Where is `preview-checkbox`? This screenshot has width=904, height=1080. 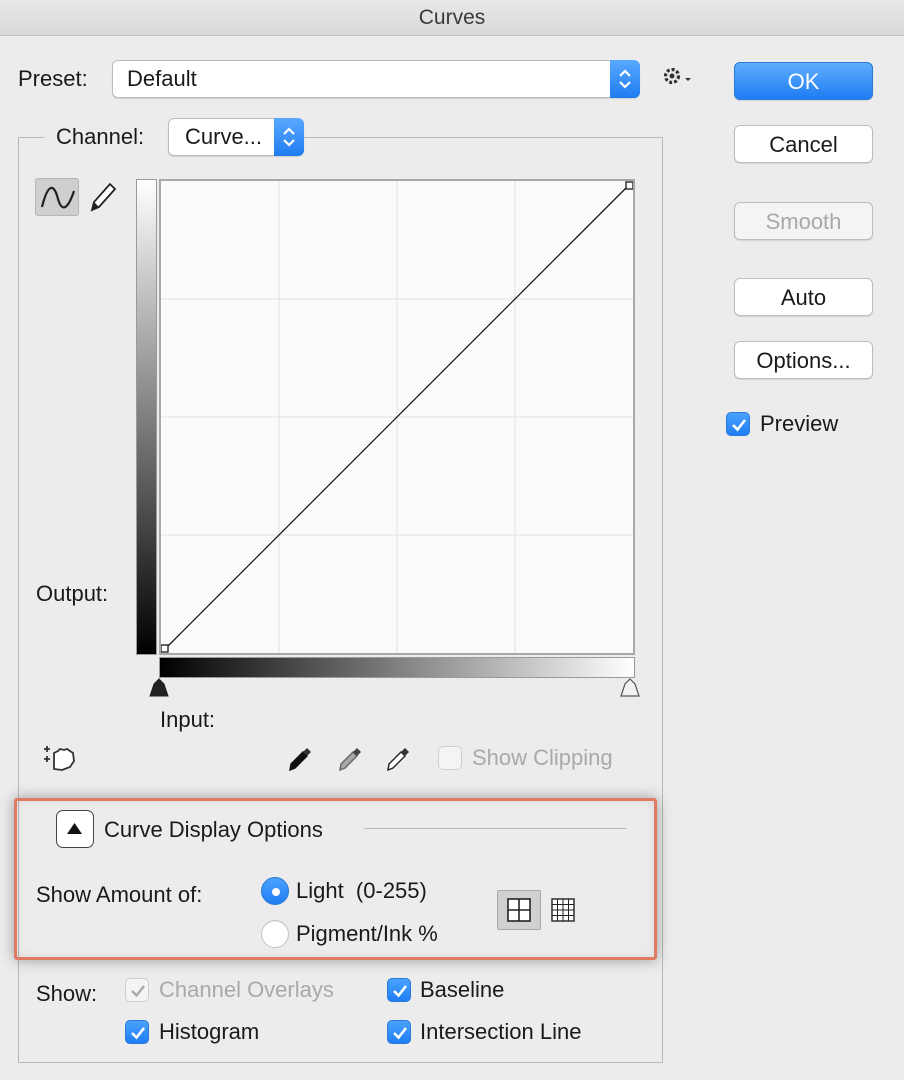 preview-checkbox is located at coordinates (738, 424).